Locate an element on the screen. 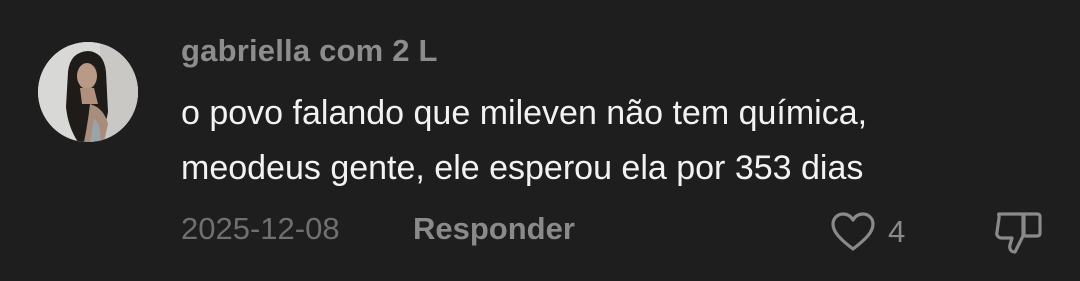  comment-date: 2025-12-08 is located at coordinates (260, 228).